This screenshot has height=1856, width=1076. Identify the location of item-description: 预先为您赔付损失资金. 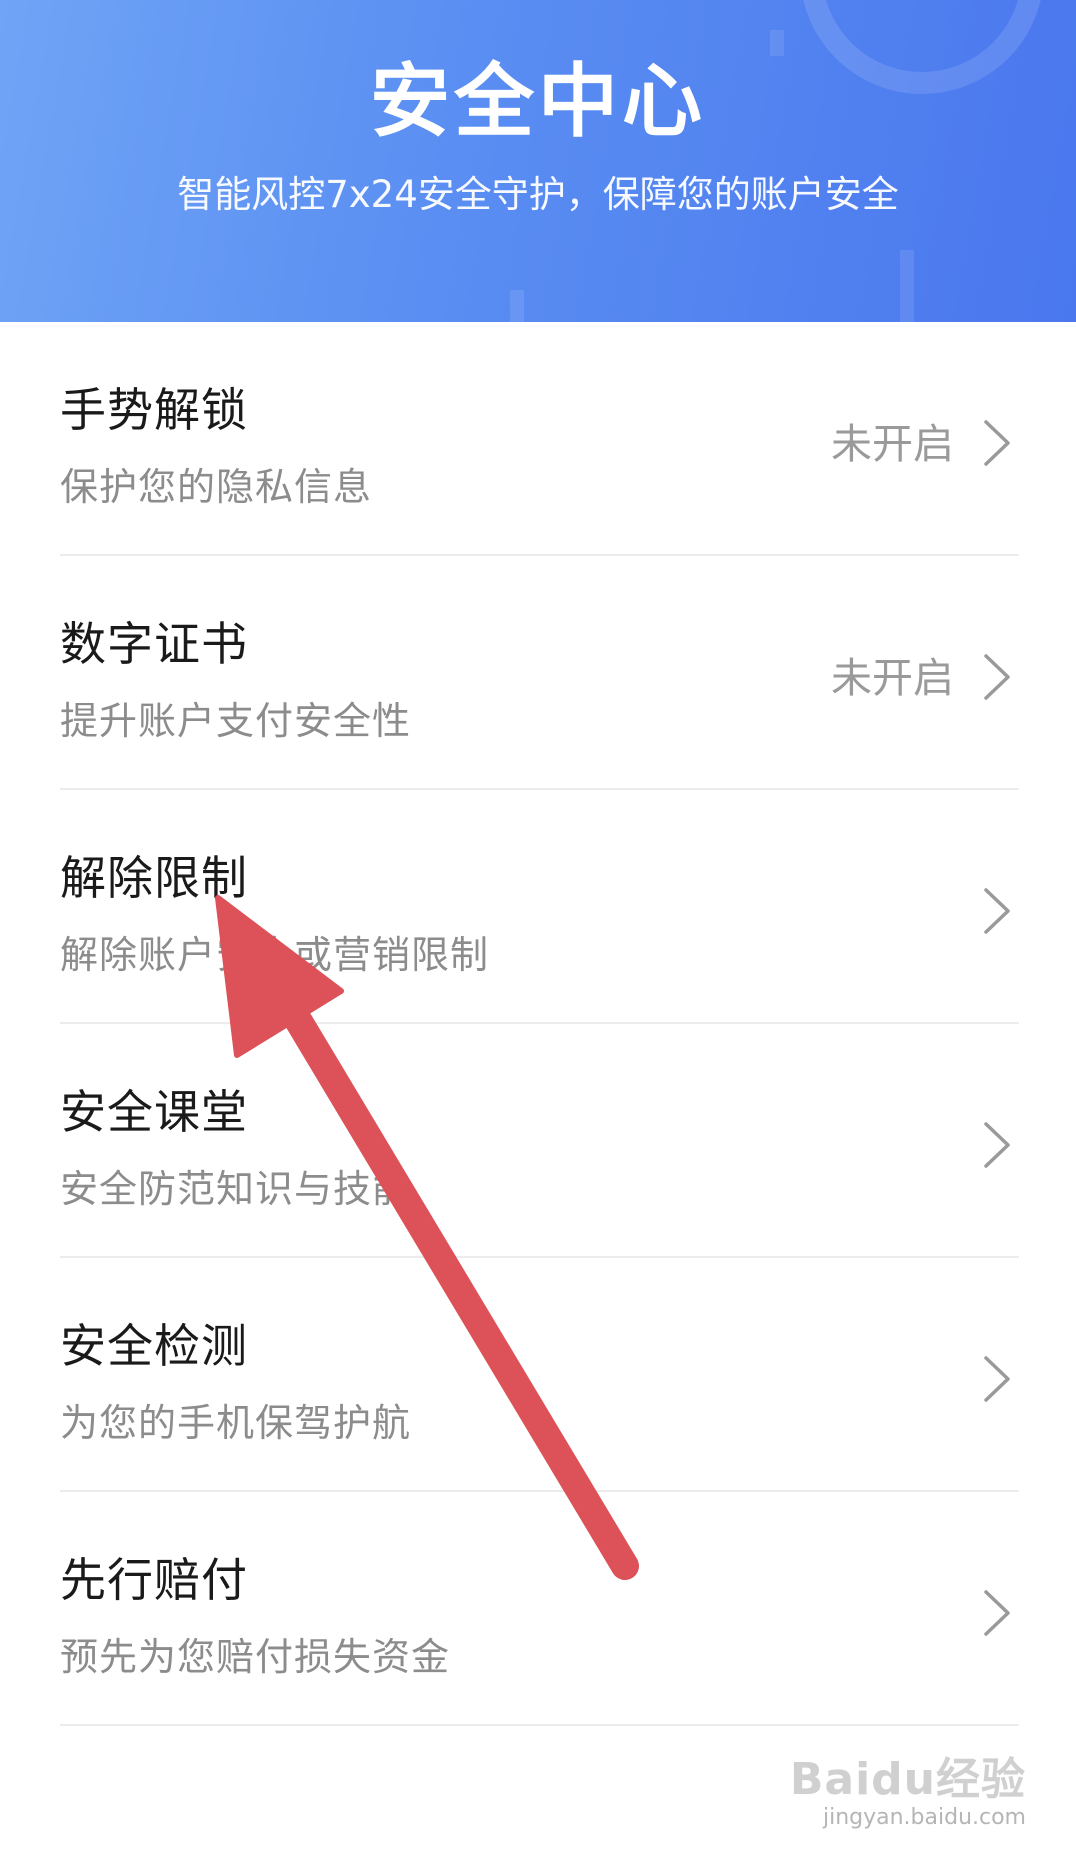
(255, 1657).